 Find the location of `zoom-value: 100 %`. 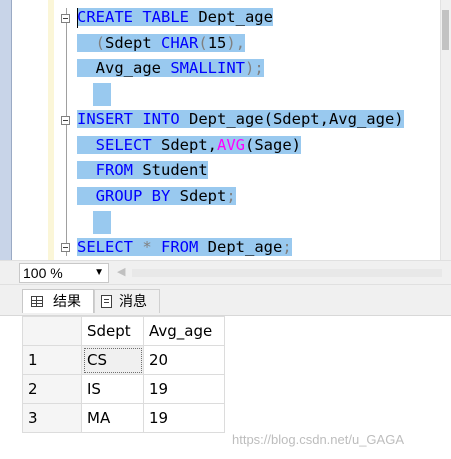

zoom-value: 100 % is located at coordinates (43, 273).